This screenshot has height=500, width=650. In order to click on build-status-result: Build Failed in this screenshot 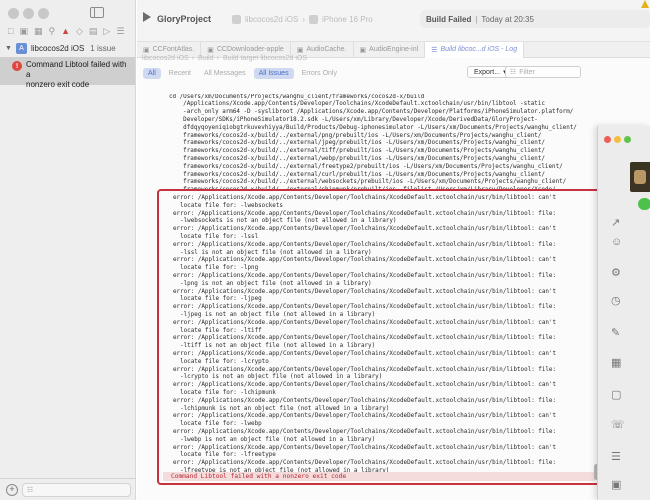, I will do `click(449, 19)`.